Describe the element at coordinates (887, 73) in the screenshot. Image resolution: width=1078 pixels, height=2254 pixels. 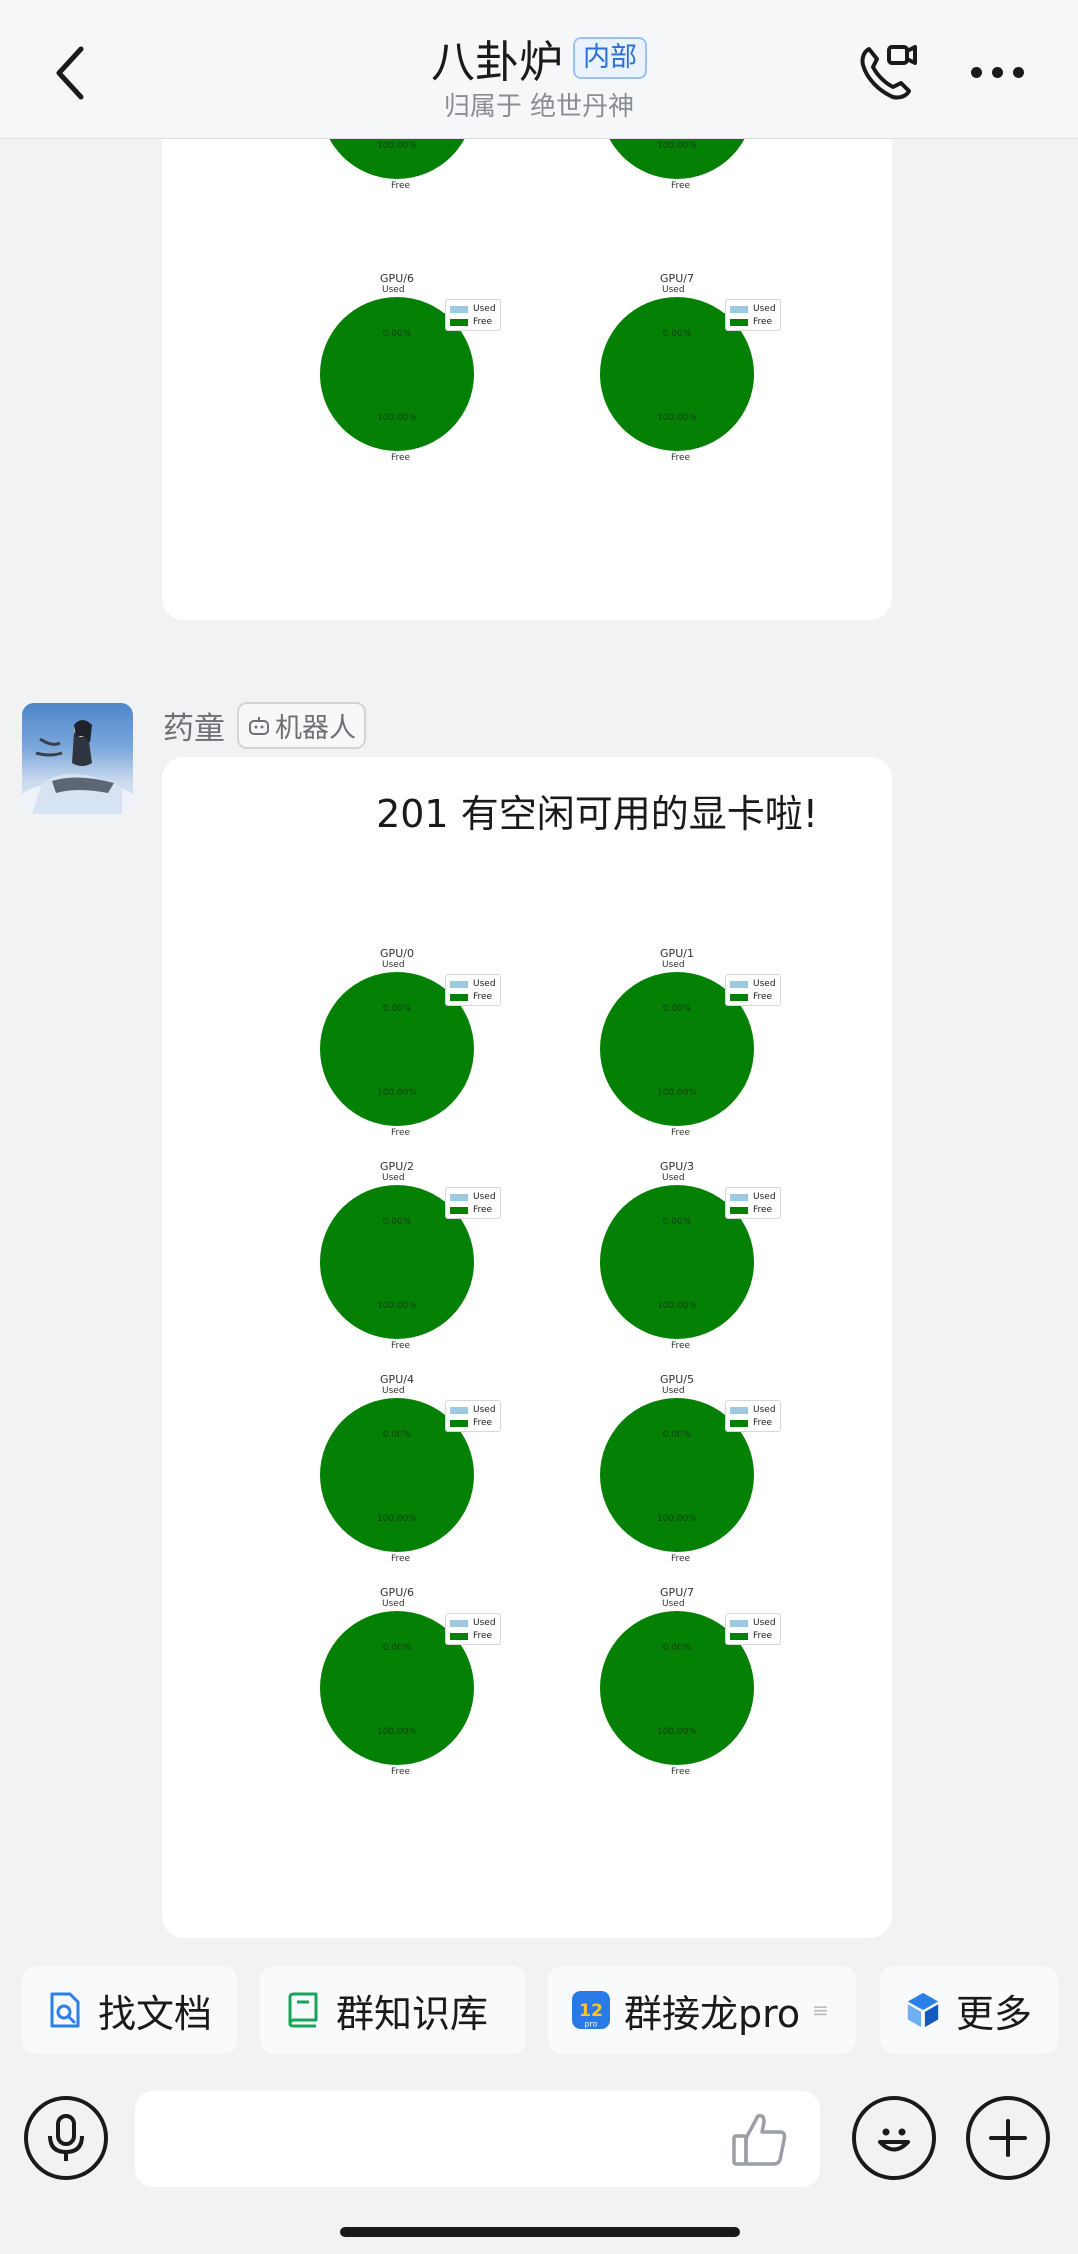
I see `video-call-button` at that location.